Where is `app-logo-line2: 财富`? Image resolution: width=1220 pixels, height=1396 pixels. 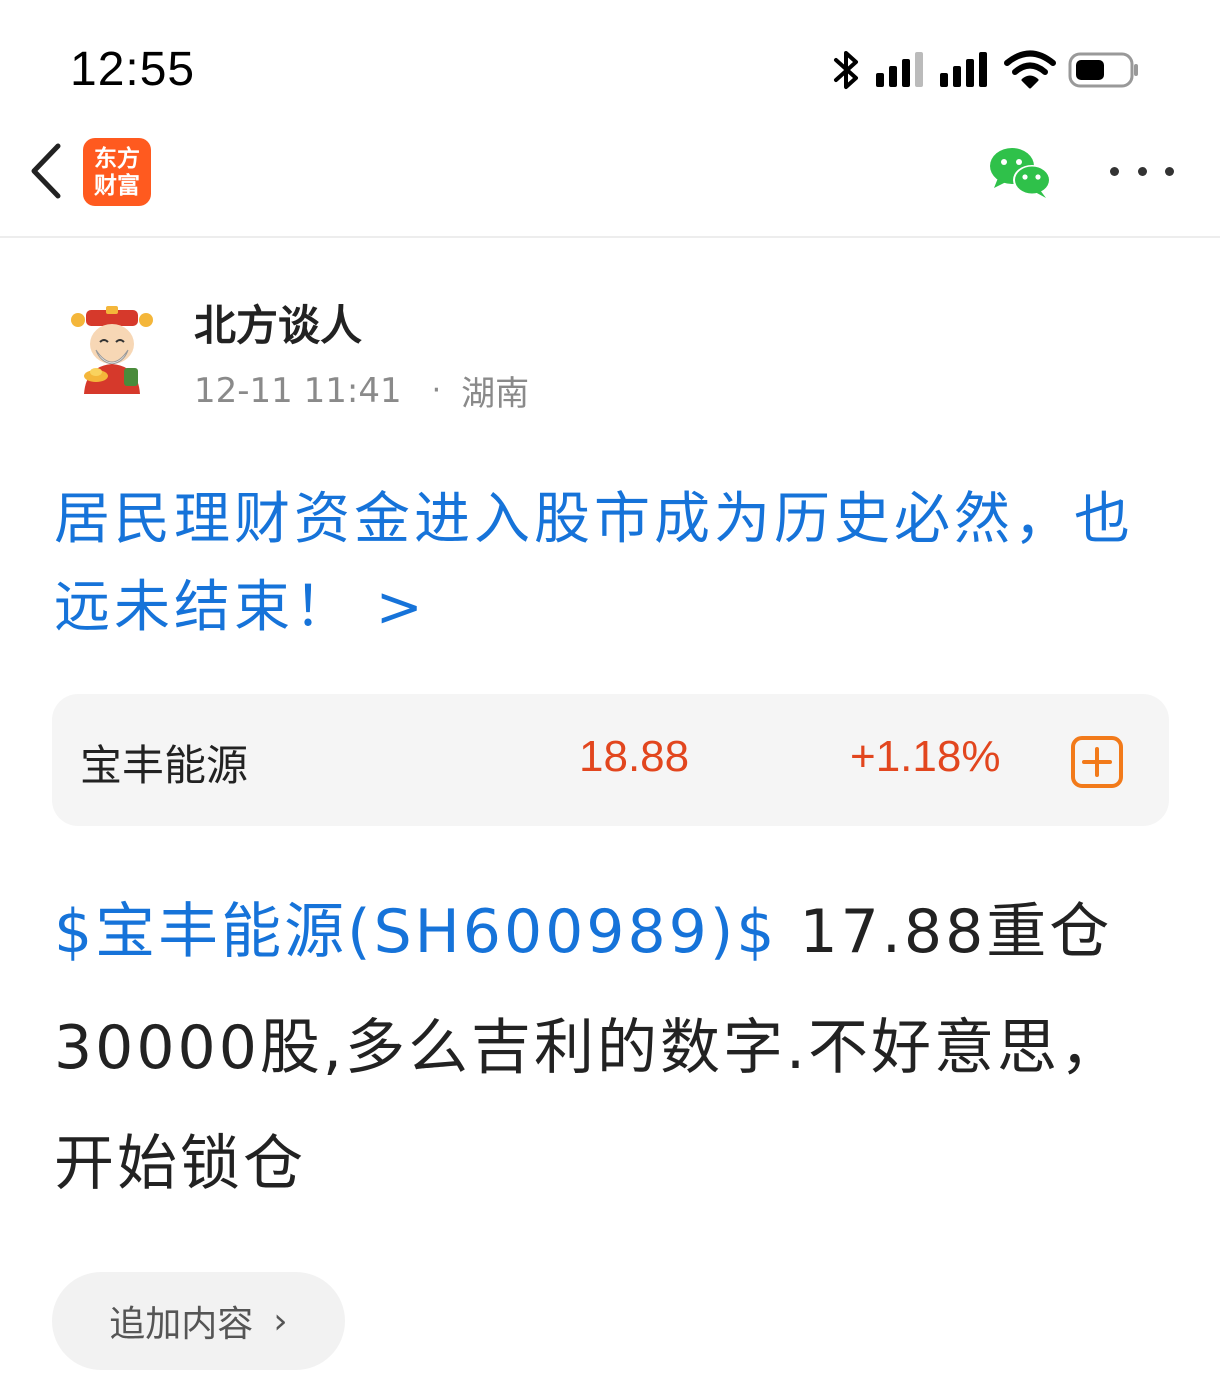
app-logo-line2: 财富 is located at coordinates (117, 185).